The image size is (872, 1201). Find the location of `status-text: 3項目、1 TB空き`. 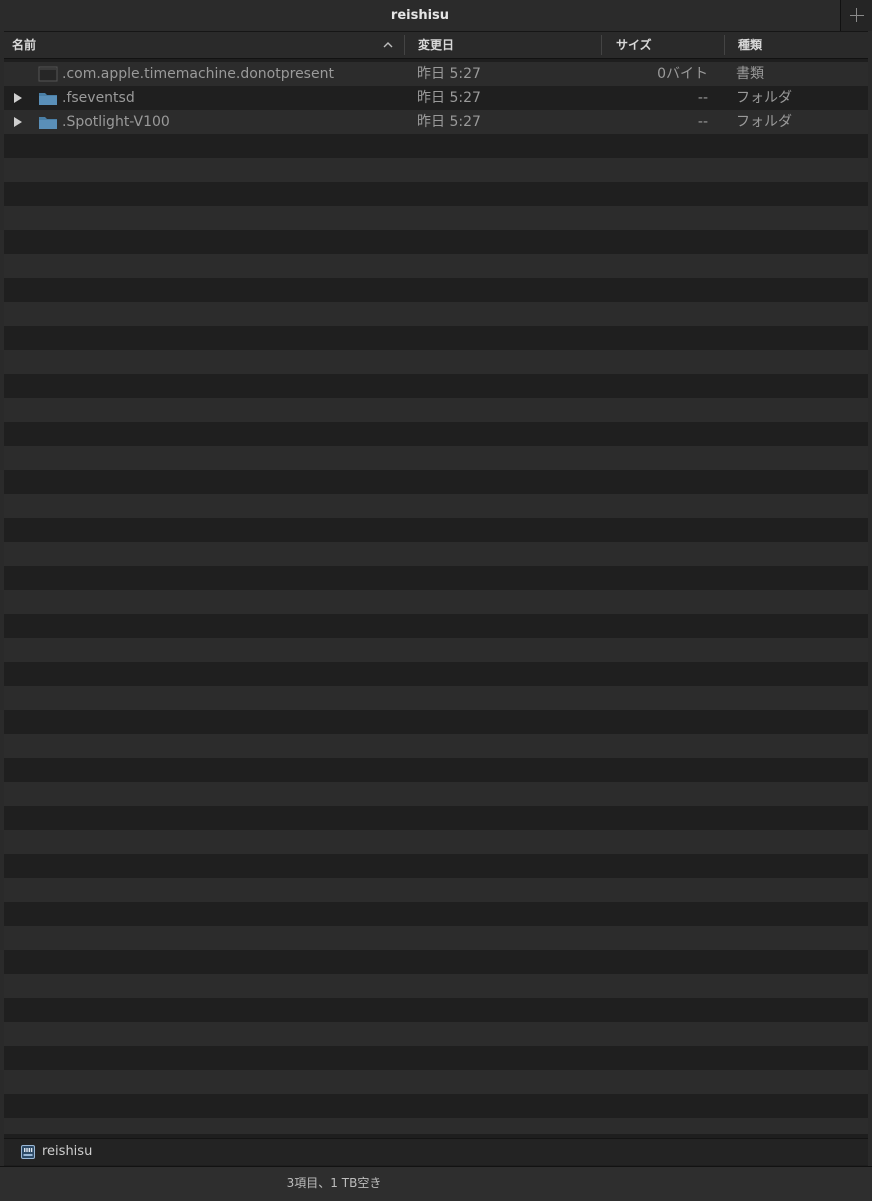

status-text: 3項目、1 TB空き is located at coordinates (334, 1183).